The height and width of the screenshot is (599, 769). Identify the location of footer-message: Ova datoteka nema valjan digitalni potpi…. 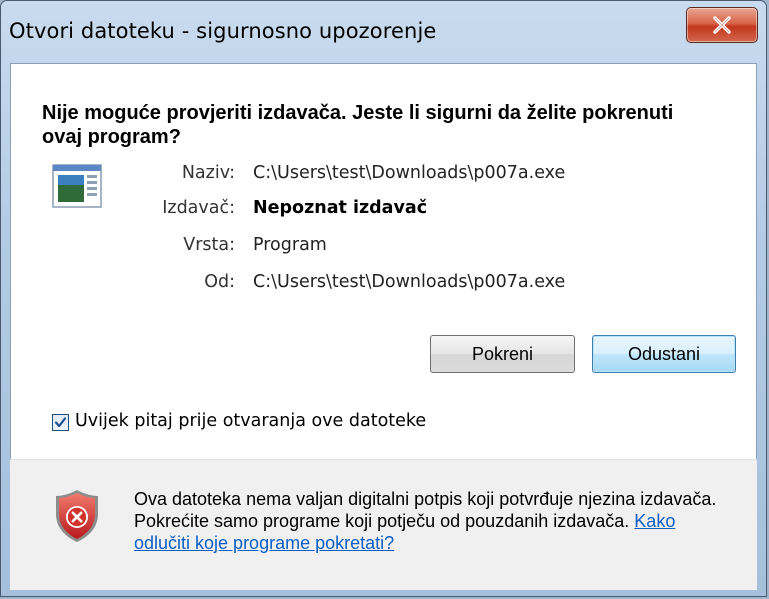
(434, 521).